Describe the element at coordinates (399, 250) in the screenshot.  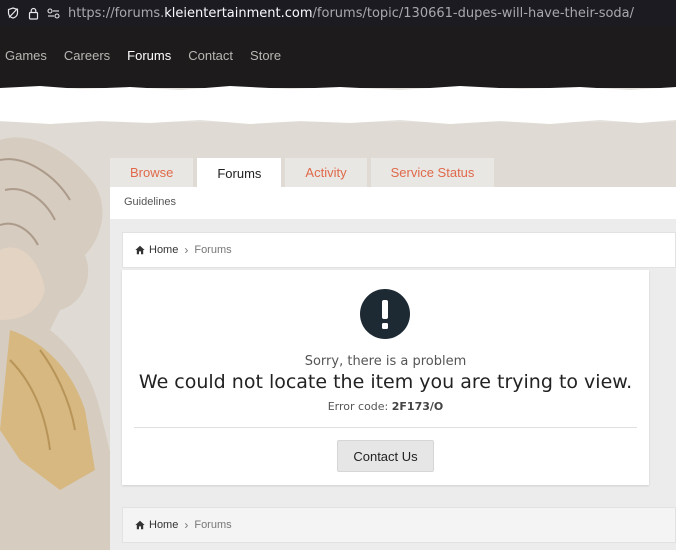
I see `breadcrumb: Home › Forums` at that location.